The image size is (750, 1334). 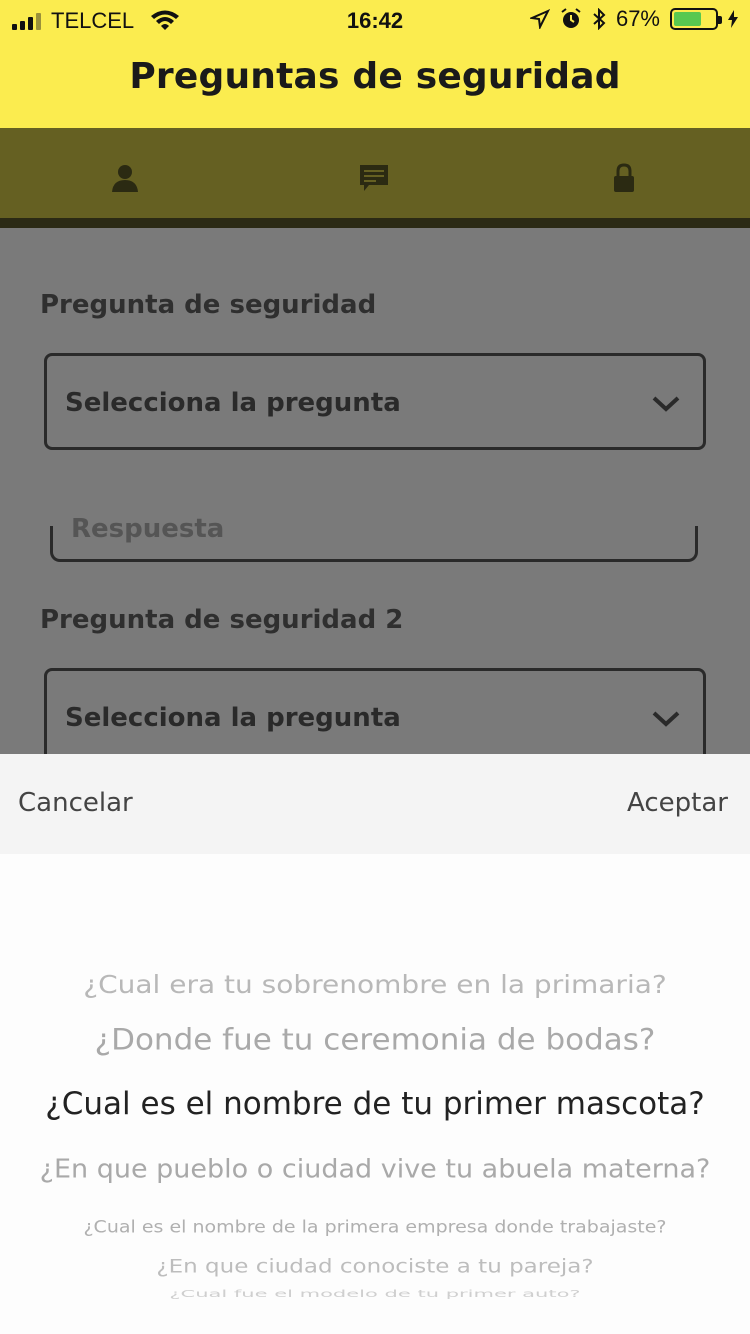 What do you see at coordinates (539, 19) in the screenshot?
I see `location-icon` at bounding box center [539, 19].